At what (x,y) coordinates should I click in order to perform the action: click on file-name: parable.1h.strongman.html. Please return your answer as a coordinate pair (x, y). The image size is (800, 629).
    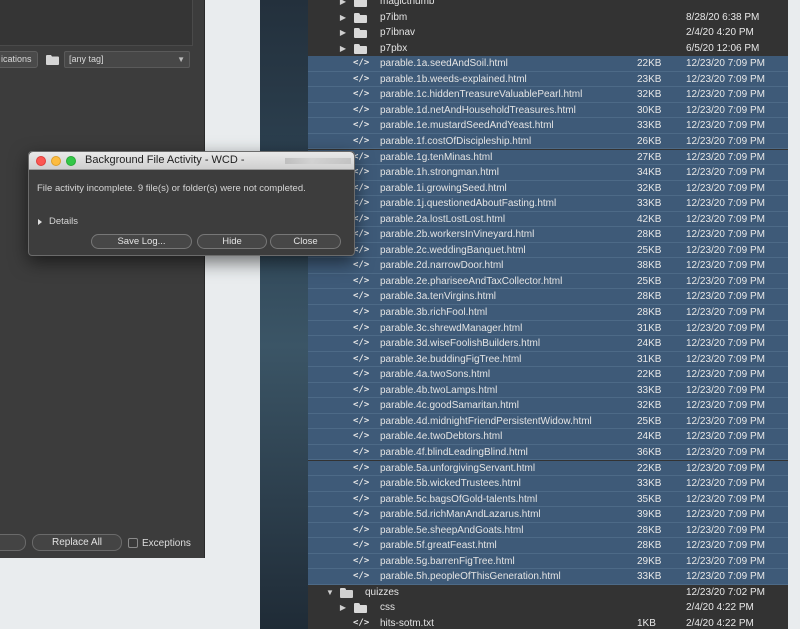
    Looking at the image, I should click on (439, 173).